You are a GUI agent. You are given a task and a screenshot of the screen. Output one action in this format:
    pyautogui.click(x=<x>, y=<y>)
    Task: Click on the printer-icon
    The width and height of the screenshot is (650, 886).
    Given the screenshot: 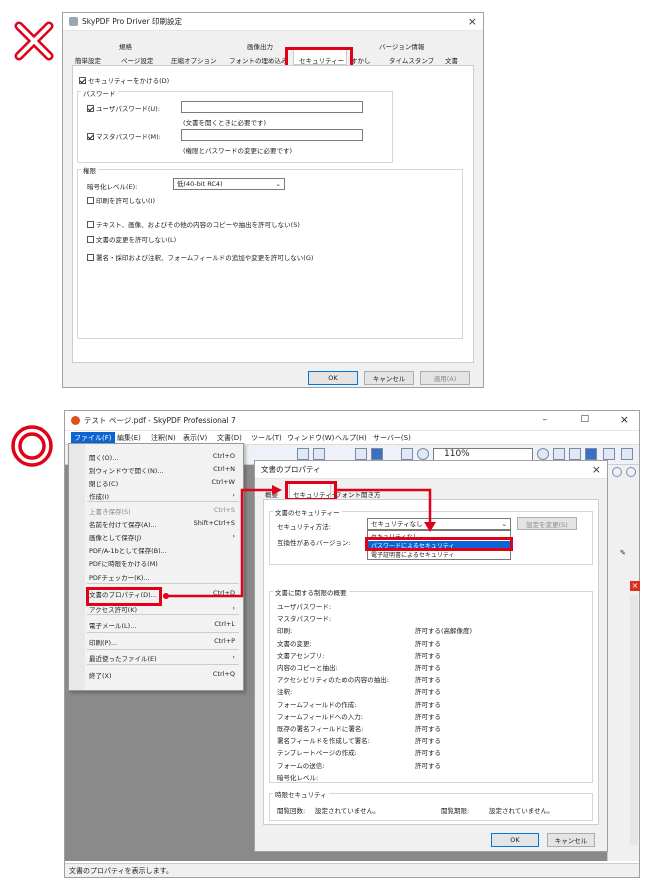 What is the action you would take?
    pyautogui.click(x=73, y=21)
    